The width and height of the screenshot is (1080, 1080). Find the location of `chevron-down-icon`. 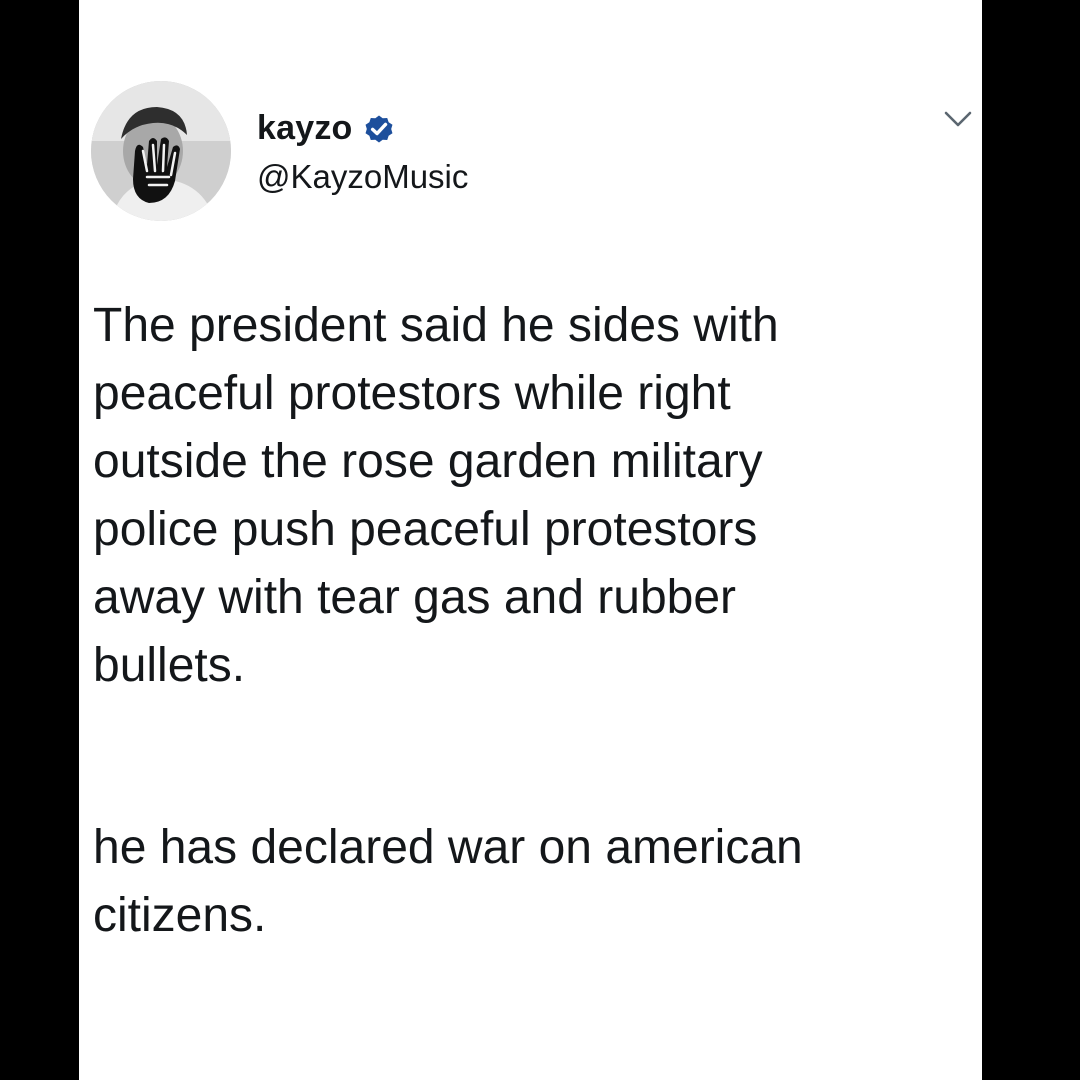

chevron-down-icon is located at coordinates (958, 119).